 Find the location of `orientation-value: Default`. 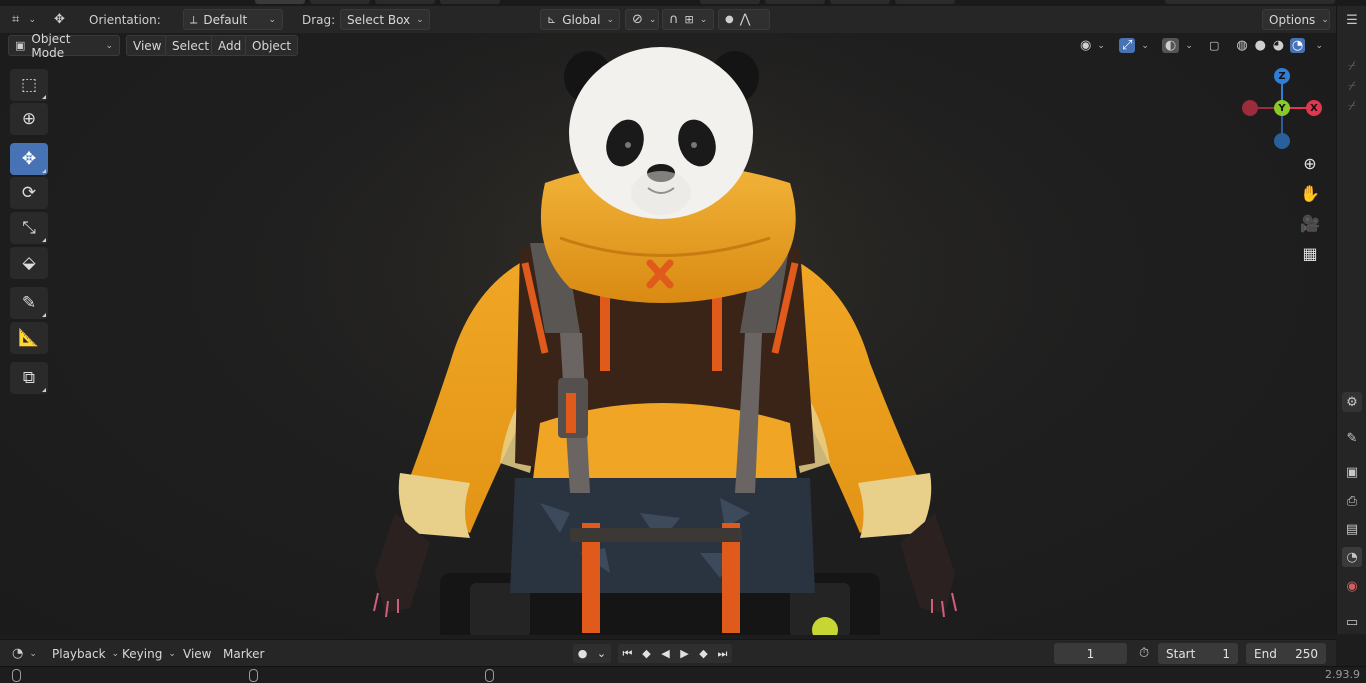

orientation-value: Default is located at coordinates (225, 19).